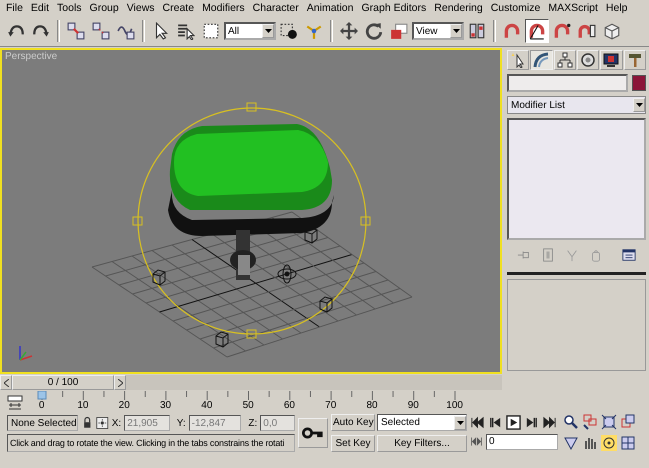 This screenshot has height=468, width=649. What do you see at coordinates (25, 353) in the screenshot?
I see `axis-tripod-icon` at bounding box center [25, 353].